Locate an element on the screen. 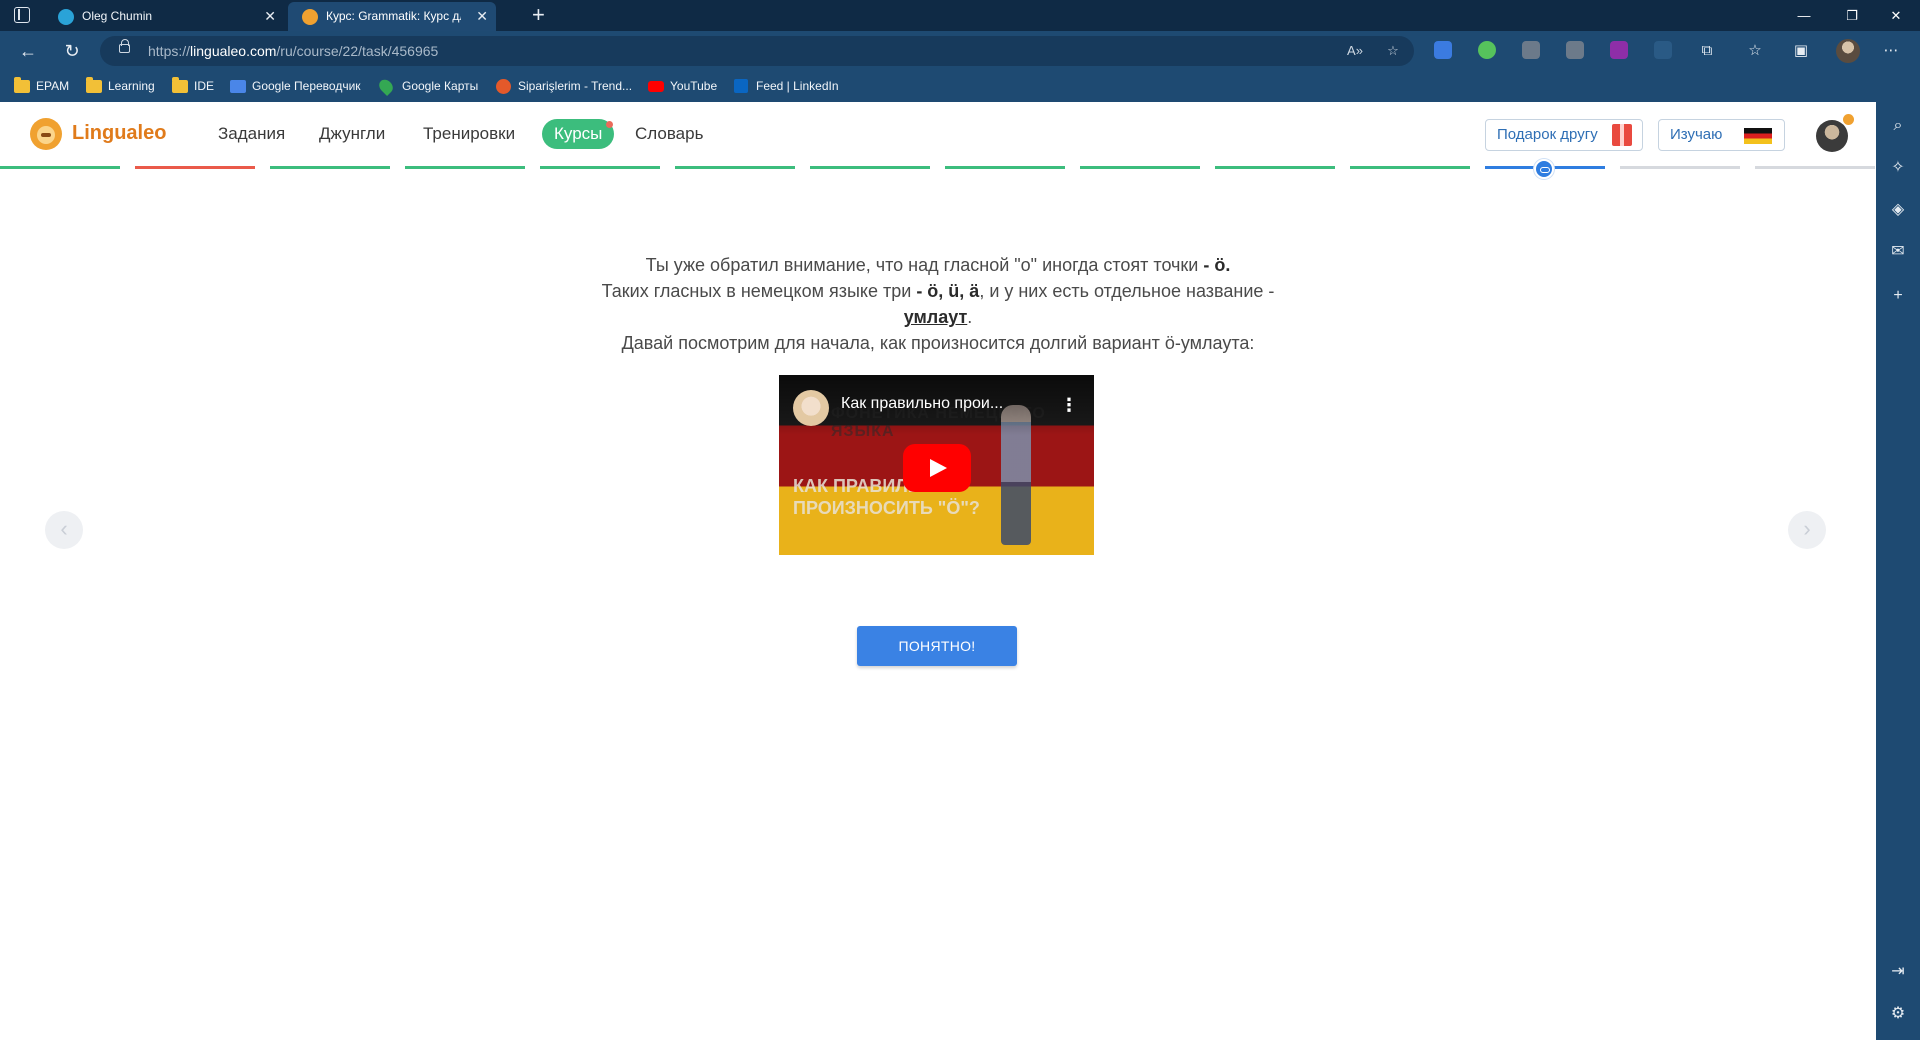 This screenshot has width=1920, height=1040. shopping-icon: ◈ is located at coordinates (1898, 210).